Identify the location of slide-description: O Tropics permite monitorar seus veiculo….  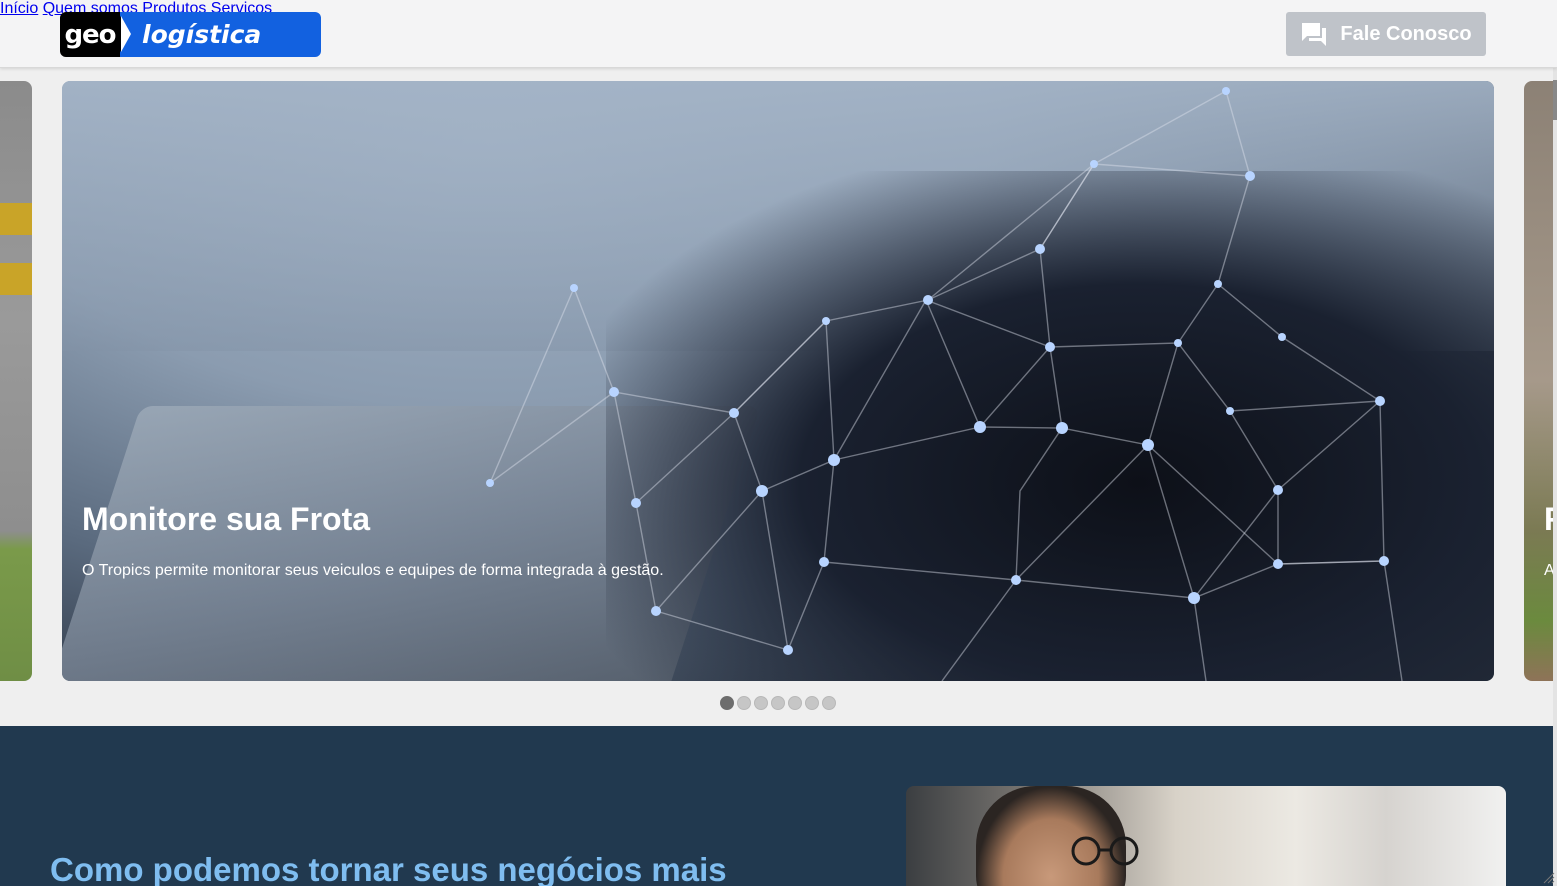
(373, 570).